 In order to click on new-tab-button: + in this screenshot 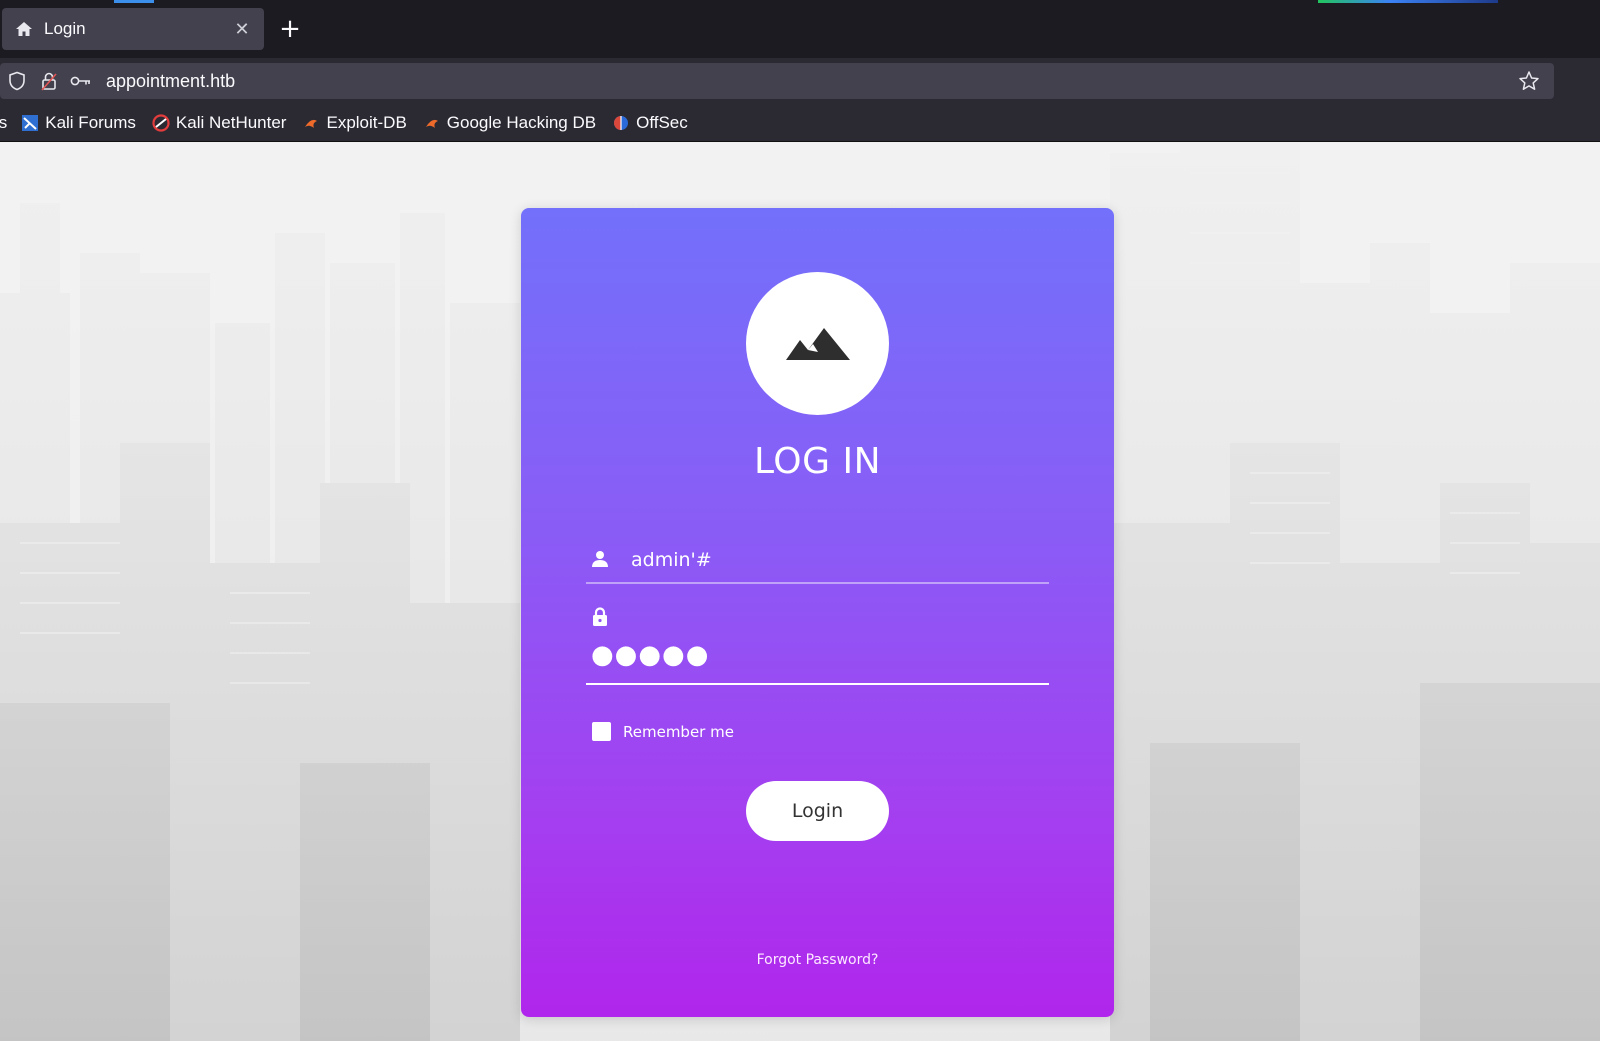, I will do `click(290, 29)`.